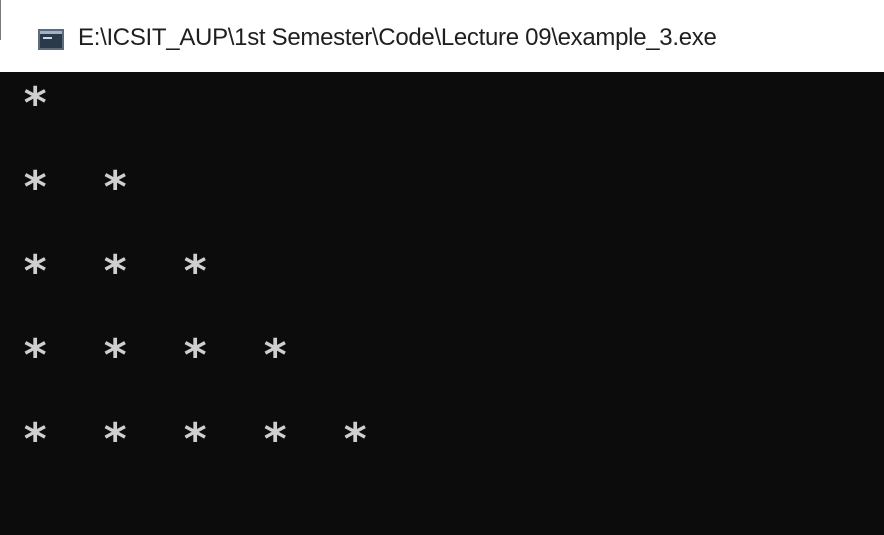 This screenshot has width=884, height=535. What do you see at coordinates (62, 103) in the screenshot?
I see `console-line-1: *` at bounding box center [62, 103].